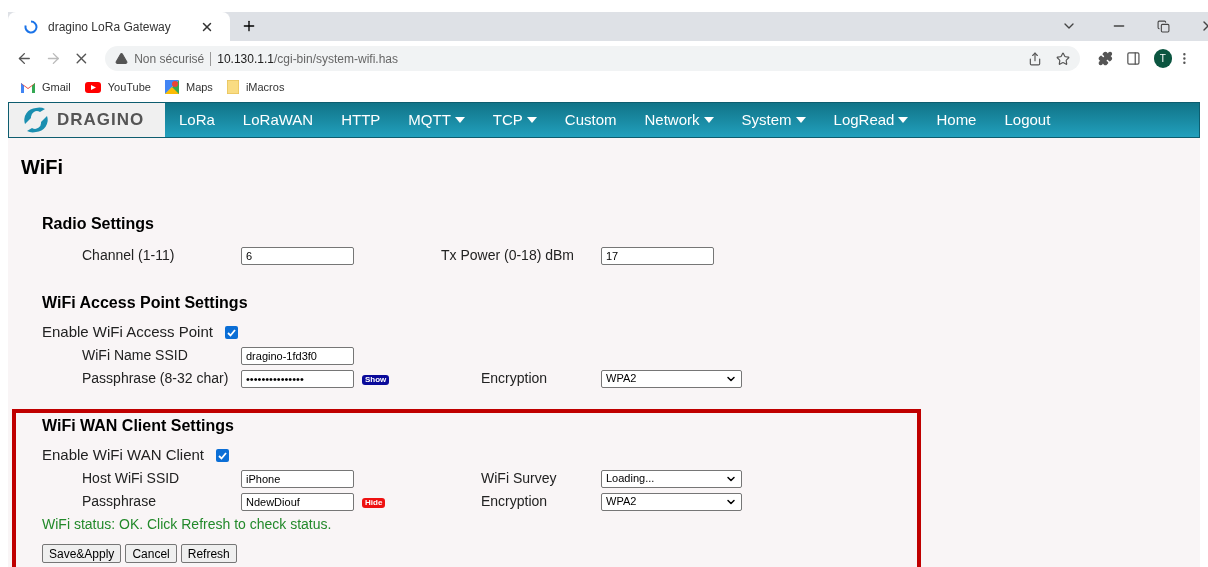  I want to click on share-icon, so click(1035, 58).